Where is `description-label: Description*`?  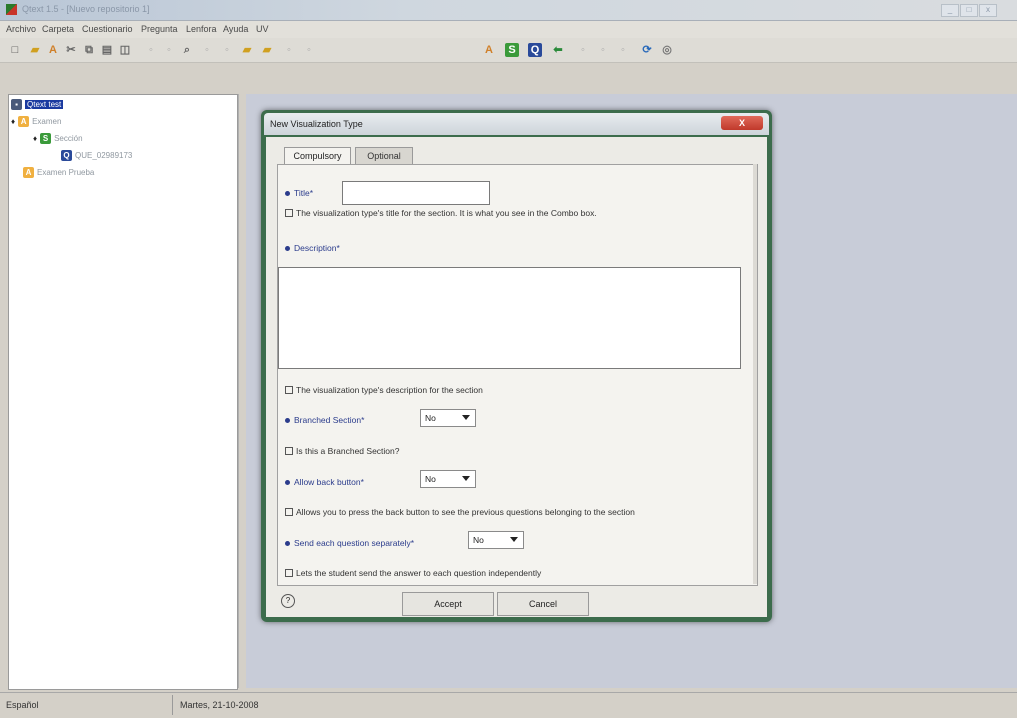 description-label: Description* is located at coordinates (312, 248).